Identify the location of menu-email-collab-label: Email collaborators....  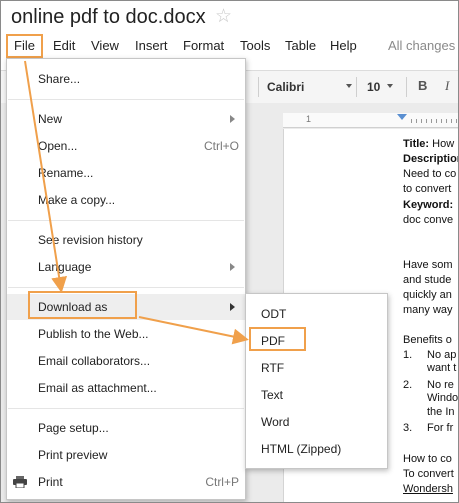
(94, 361).